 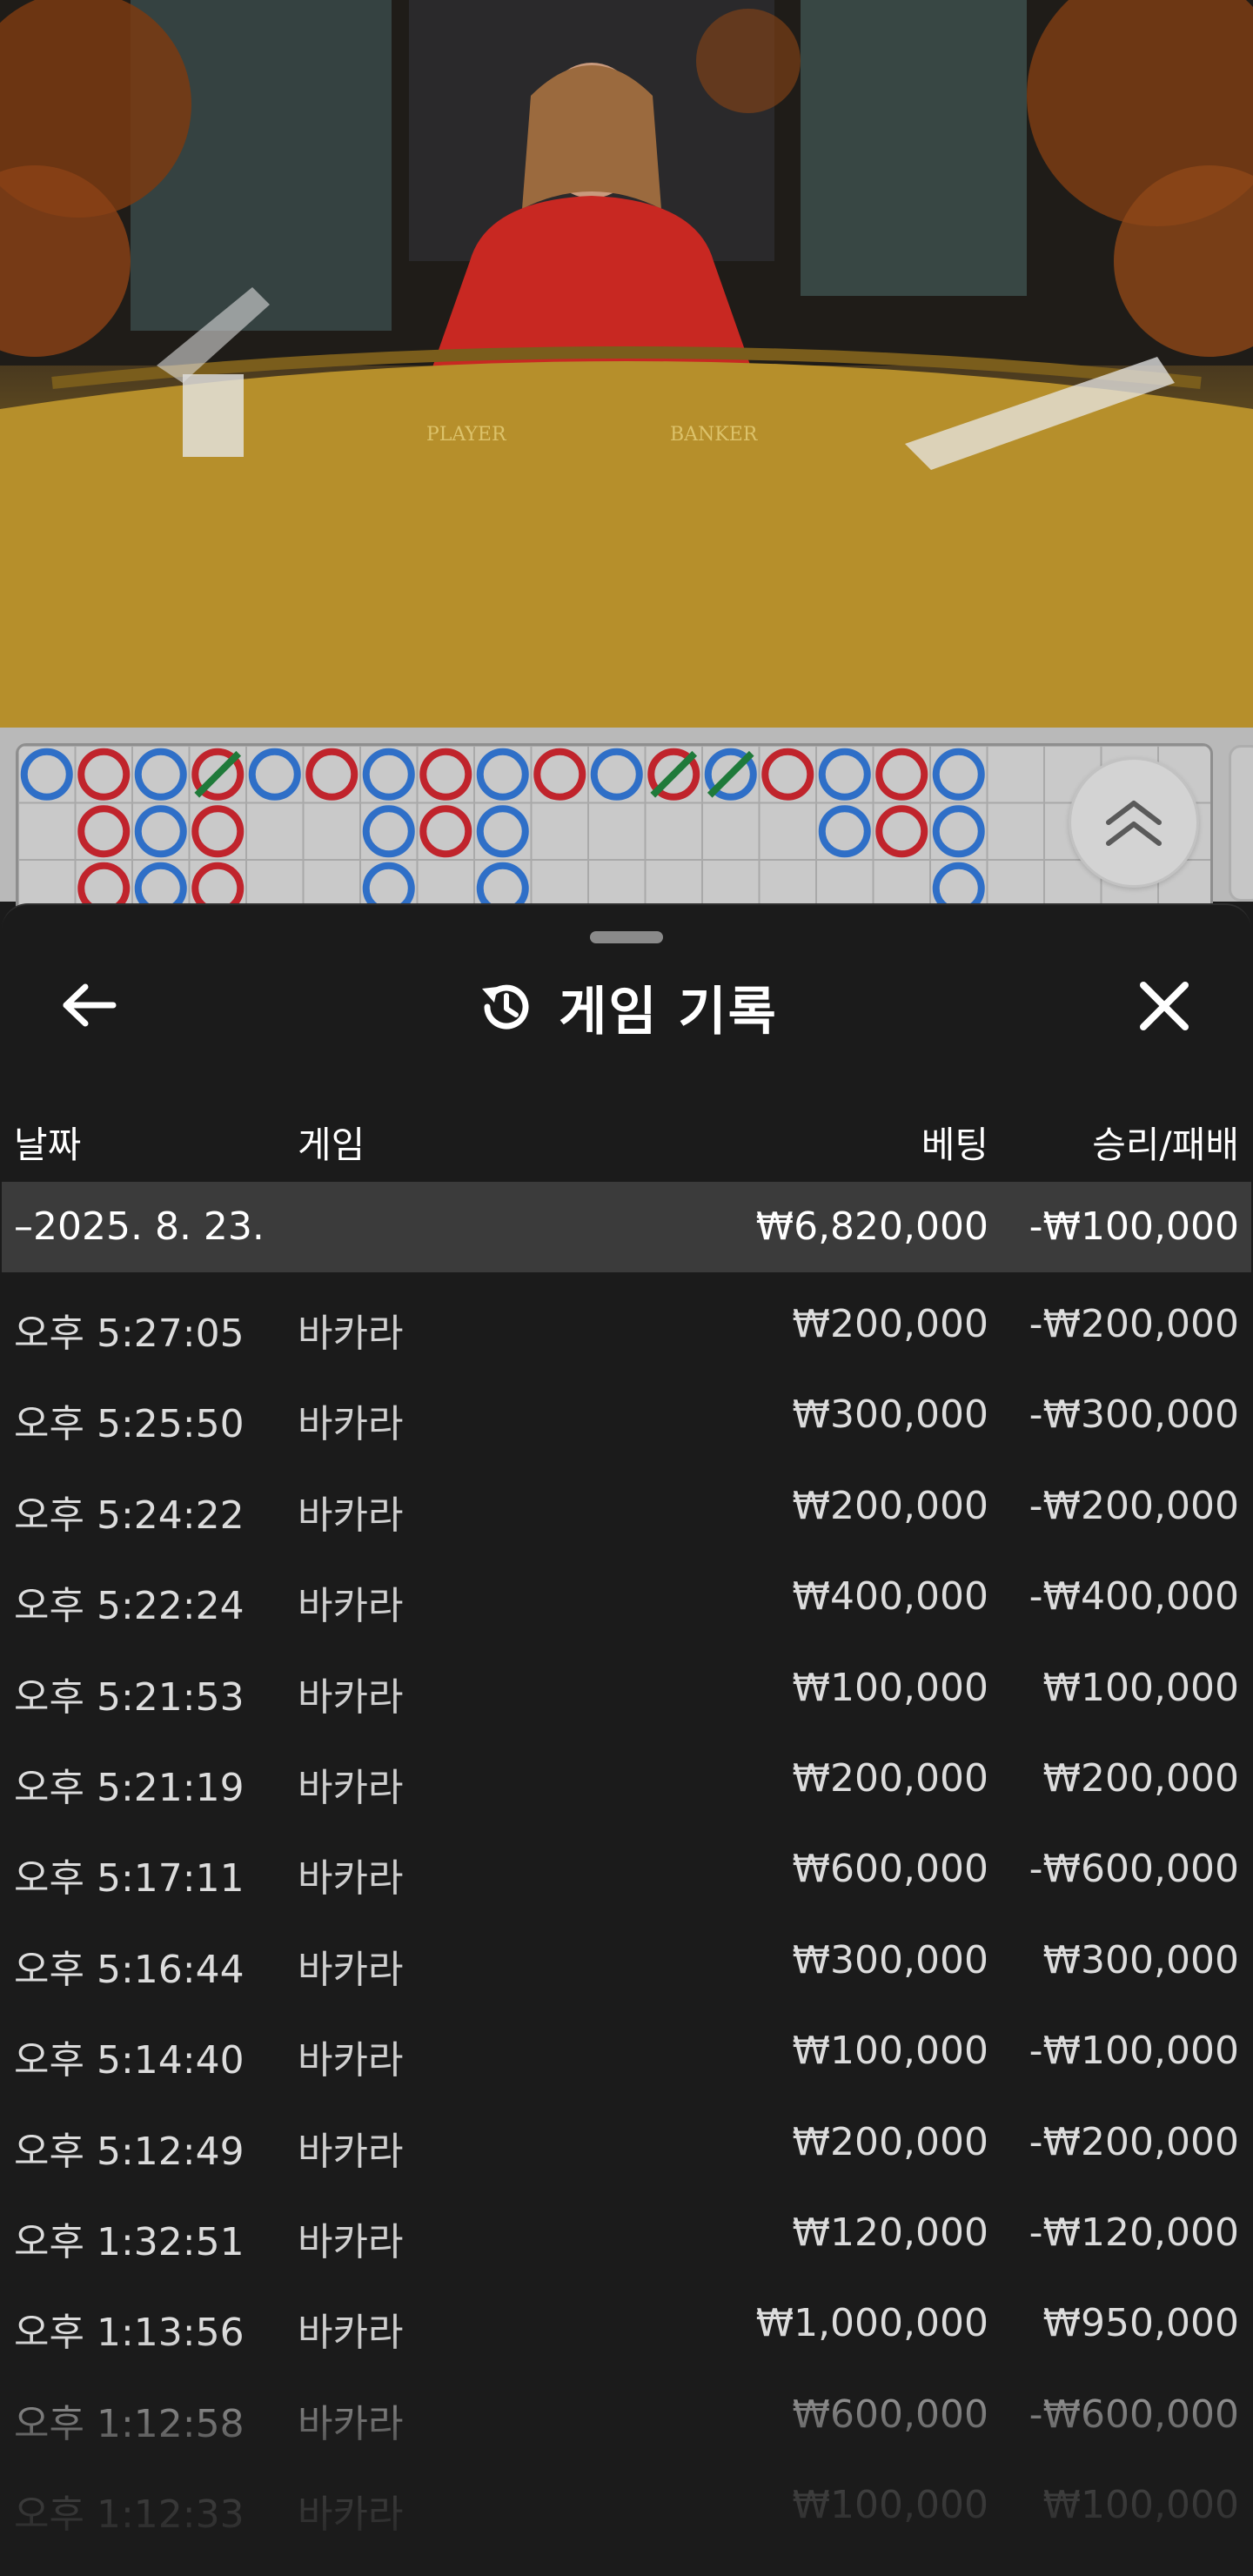 I want to click on row-time: 오후 5:27:05, so click(x=129, y=1333).